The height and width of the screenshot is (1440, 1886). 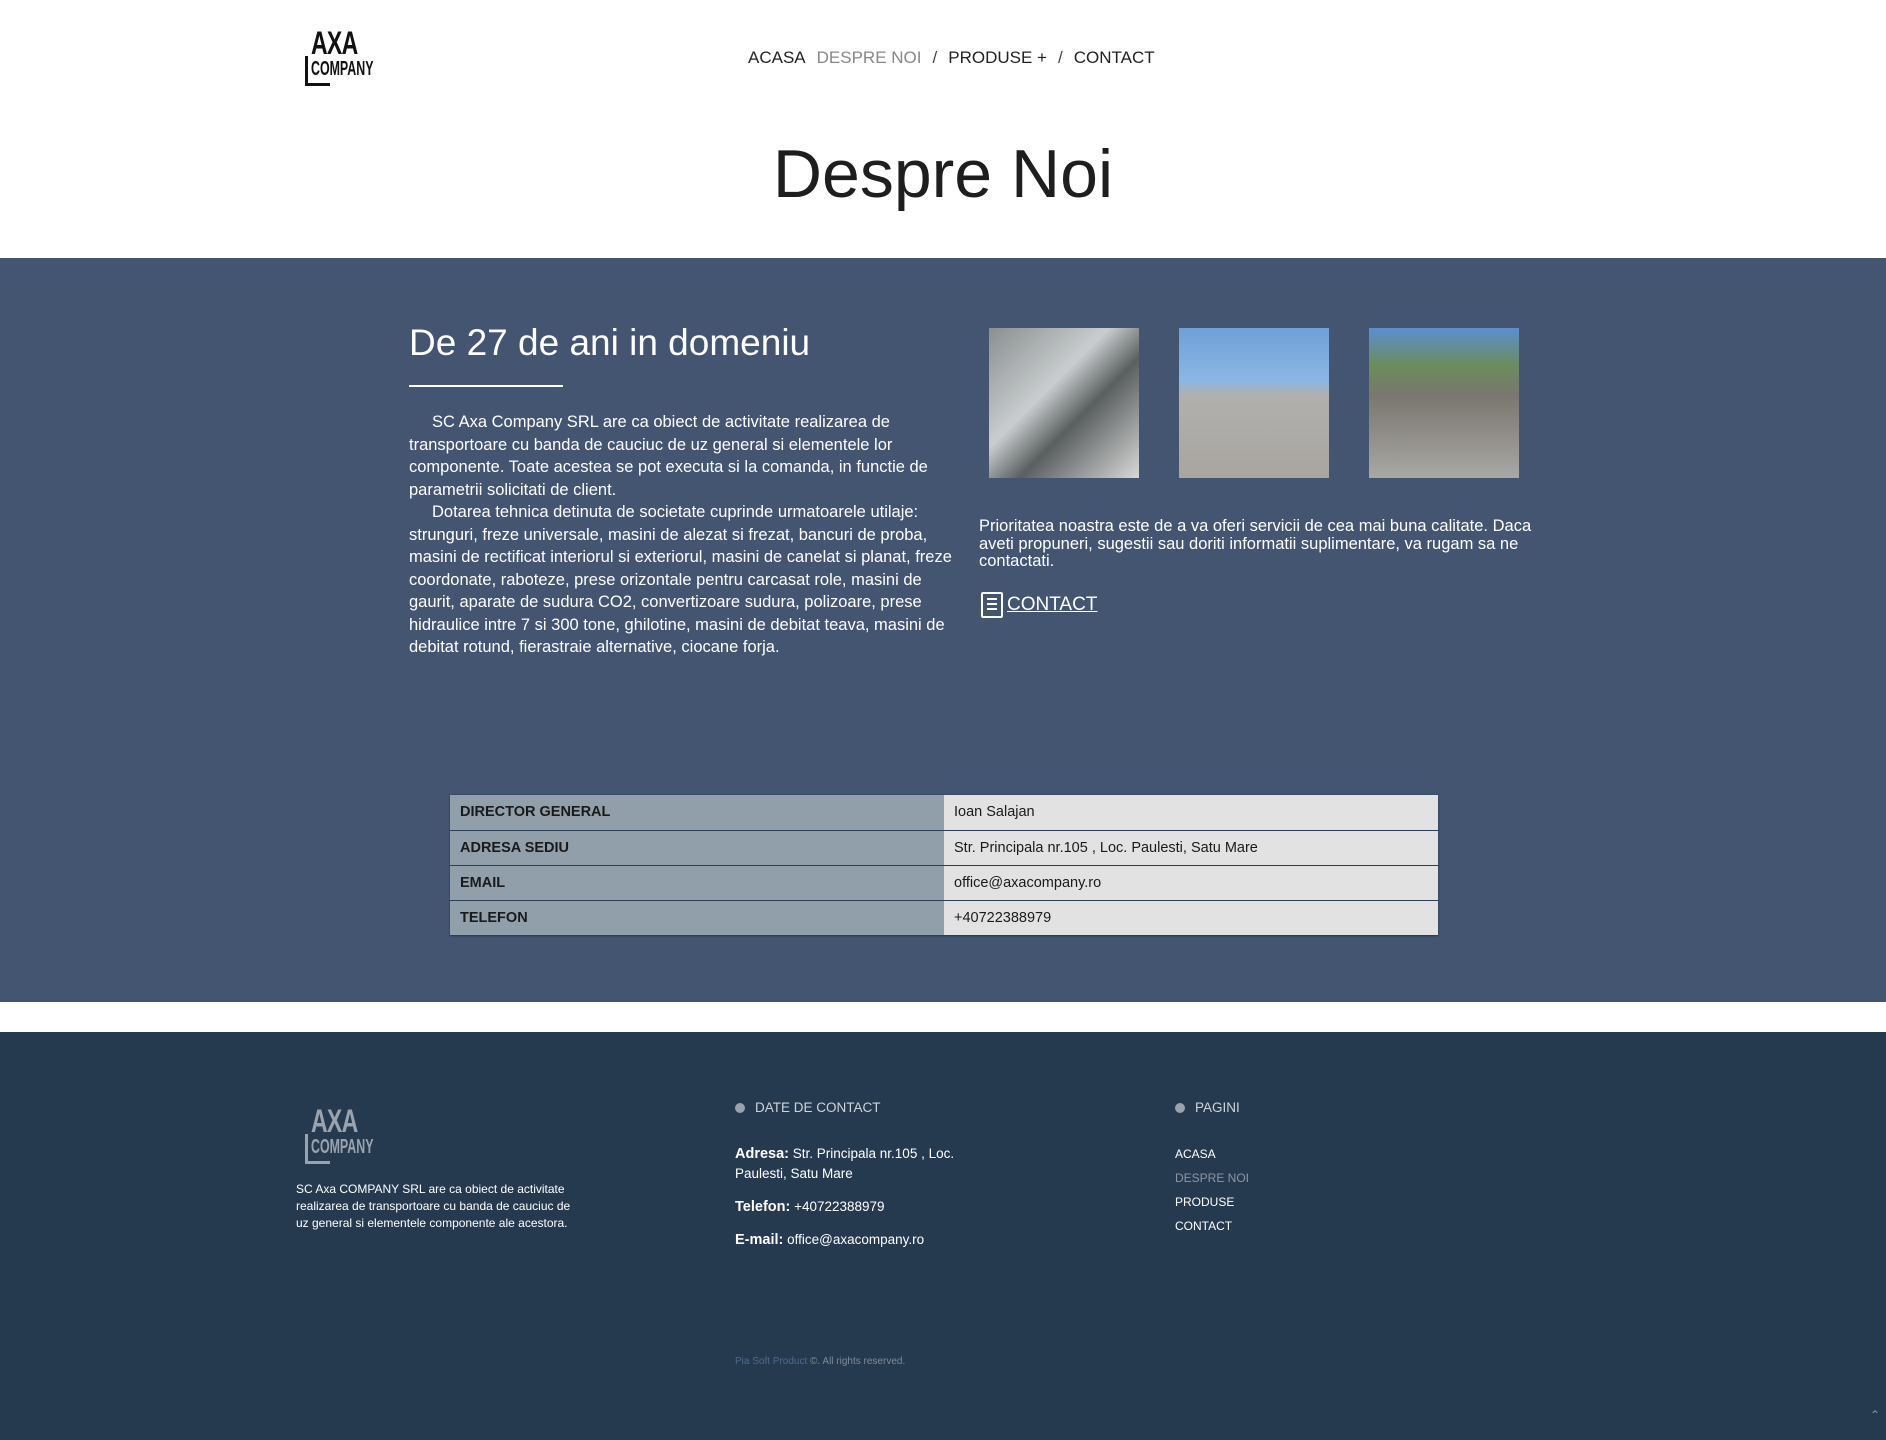 What do you see at coordinates (943, 174) in the screenshot?
I see `page-title: Despre Noi` at bounding box center [943, 174].